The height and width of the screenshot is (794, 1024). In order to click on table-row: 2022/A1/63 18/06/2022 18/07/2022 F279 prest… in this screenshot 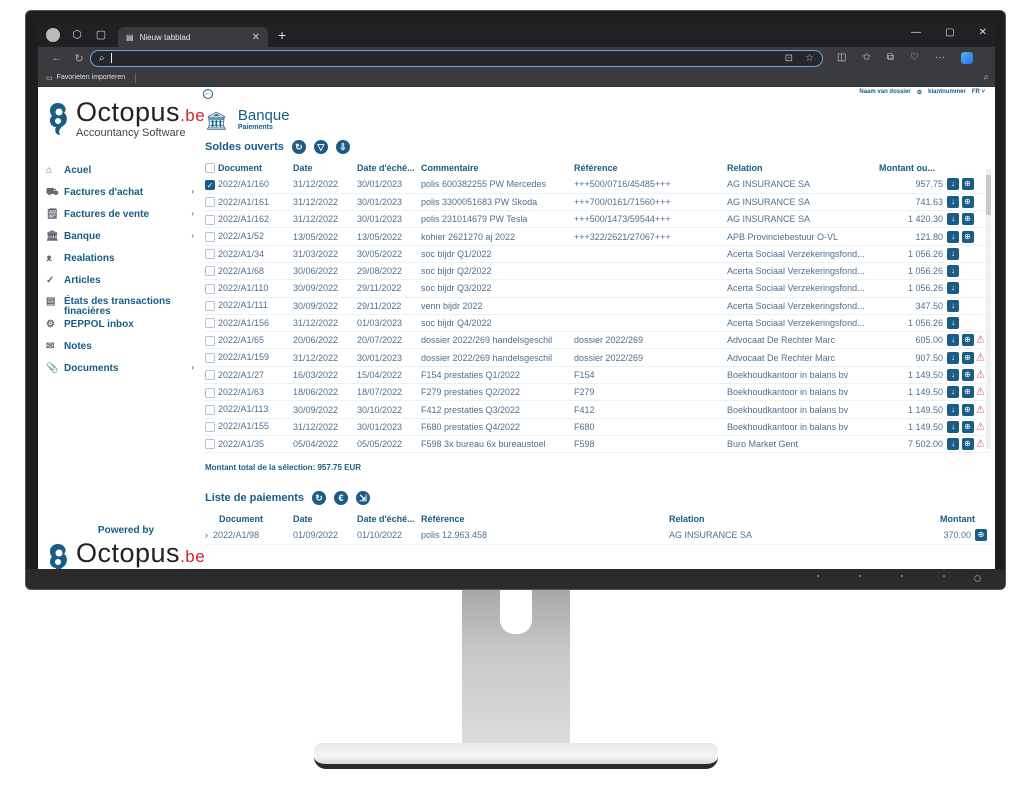, I will do `click(597, 392)`.